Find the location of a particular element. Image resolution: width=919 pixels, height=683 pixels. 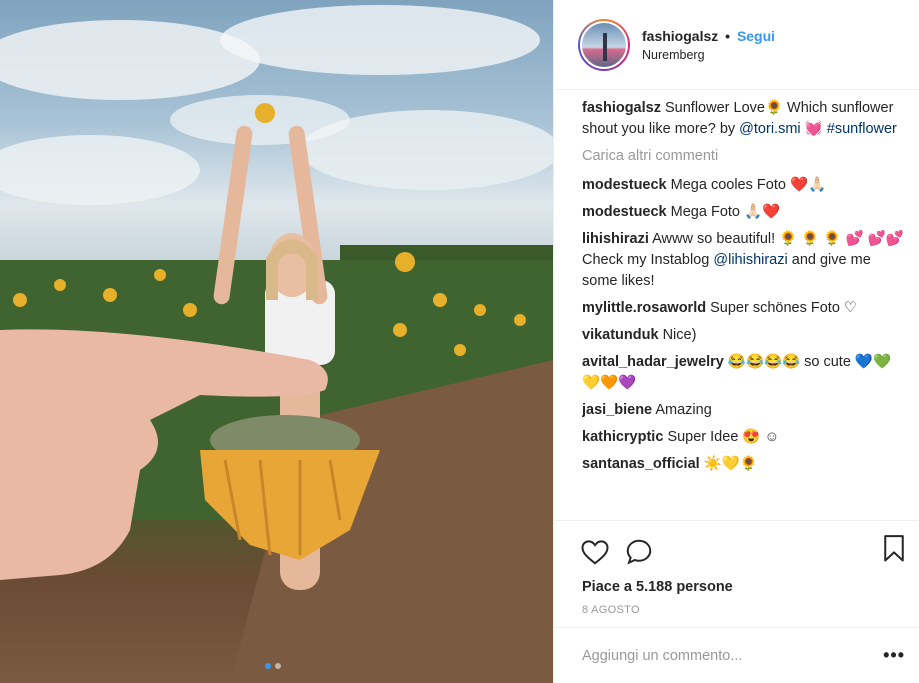

comment-item: mylittle.rosaworld Super schönes Foto ♡ is located at coordinates (744, 308).